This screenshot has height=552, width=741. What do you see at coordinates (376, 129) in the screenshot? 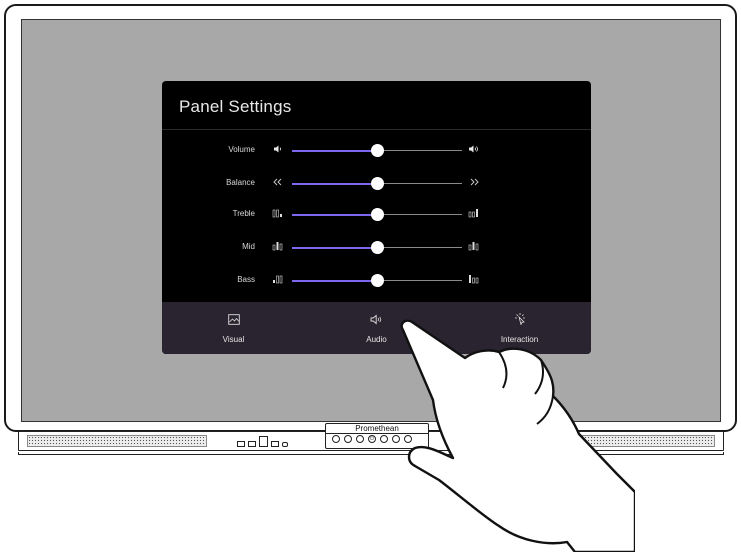
I see `title-divider` at bounding box center [376, 129].